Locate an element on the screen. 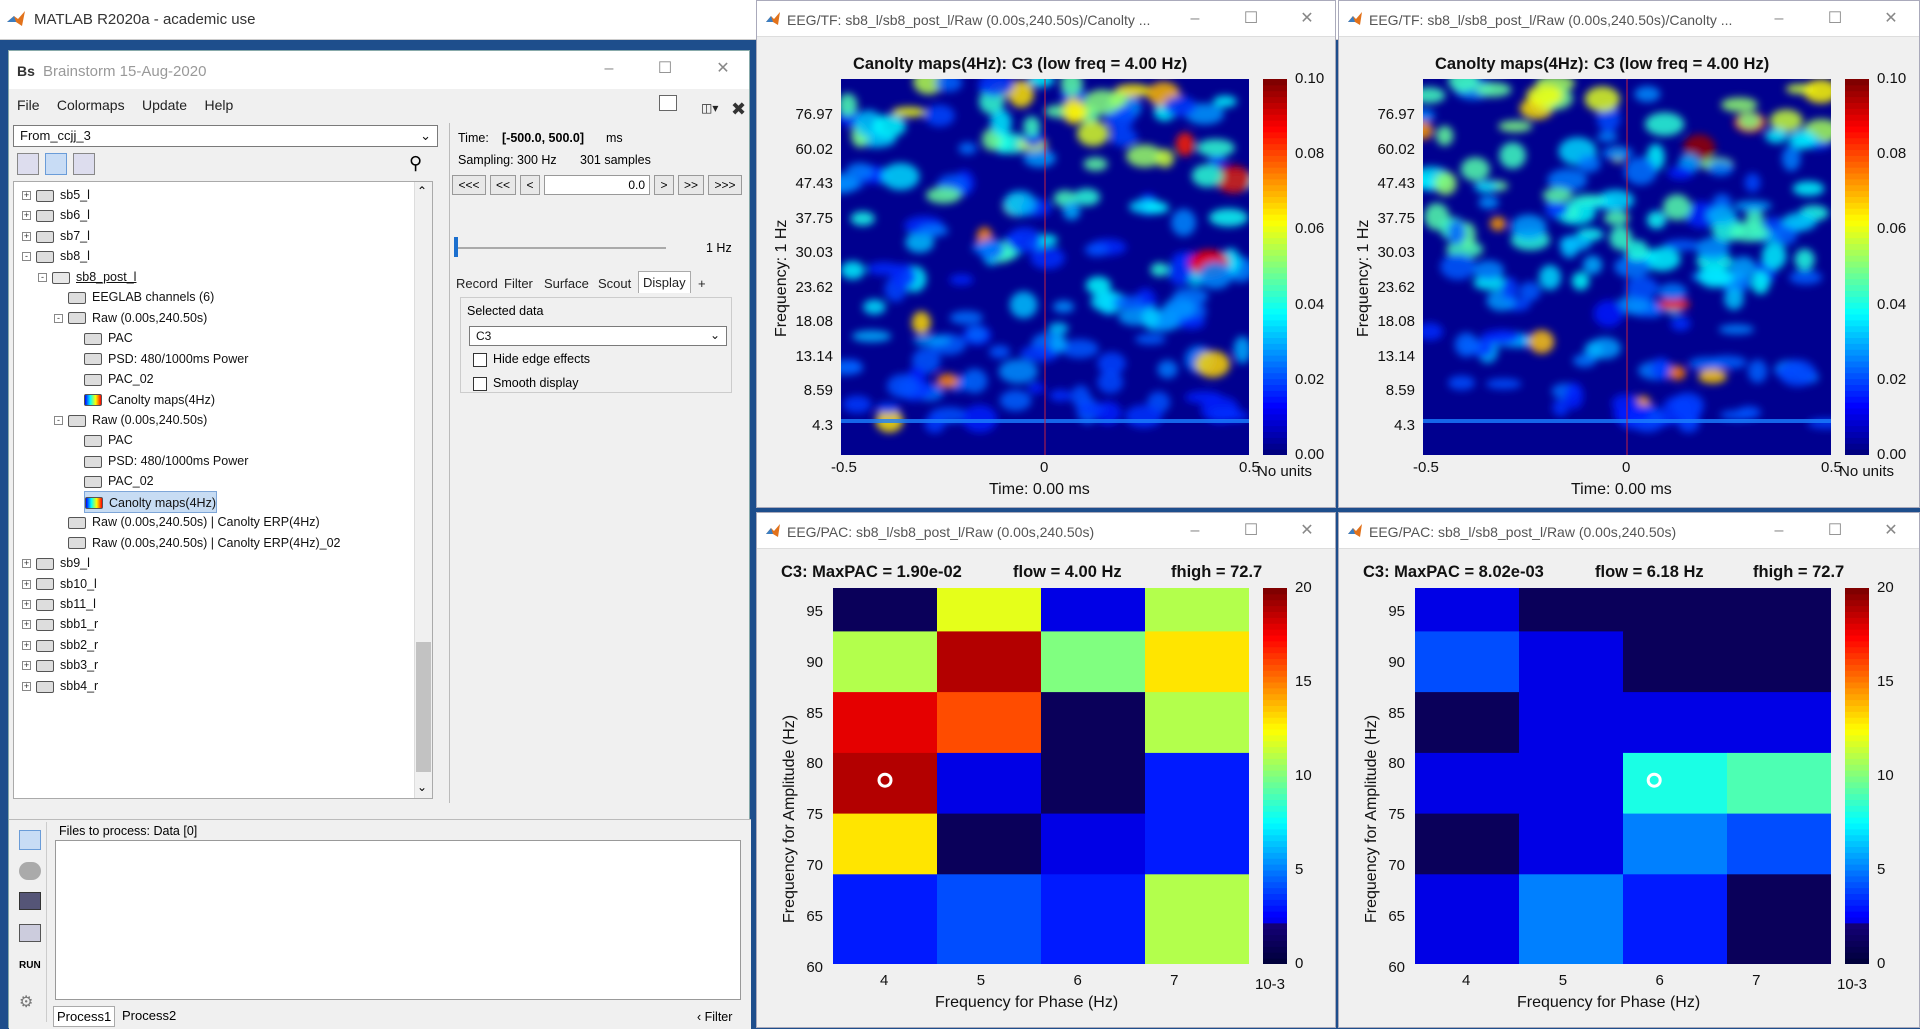 Image resolution: width=1920 pixels, height=1029 pixels. nav-next-button: > is located at coordinates (664, 185).